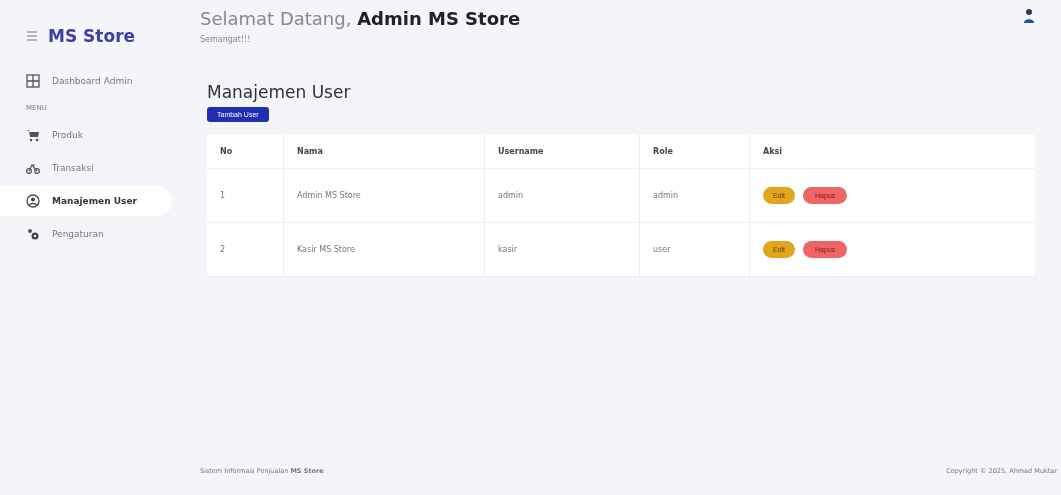 The image size is (1061, 495). What do you see at coordinates (562, 249) in the screenshot?
I see `table-cell: kasir` at bounding box center [562, 249].